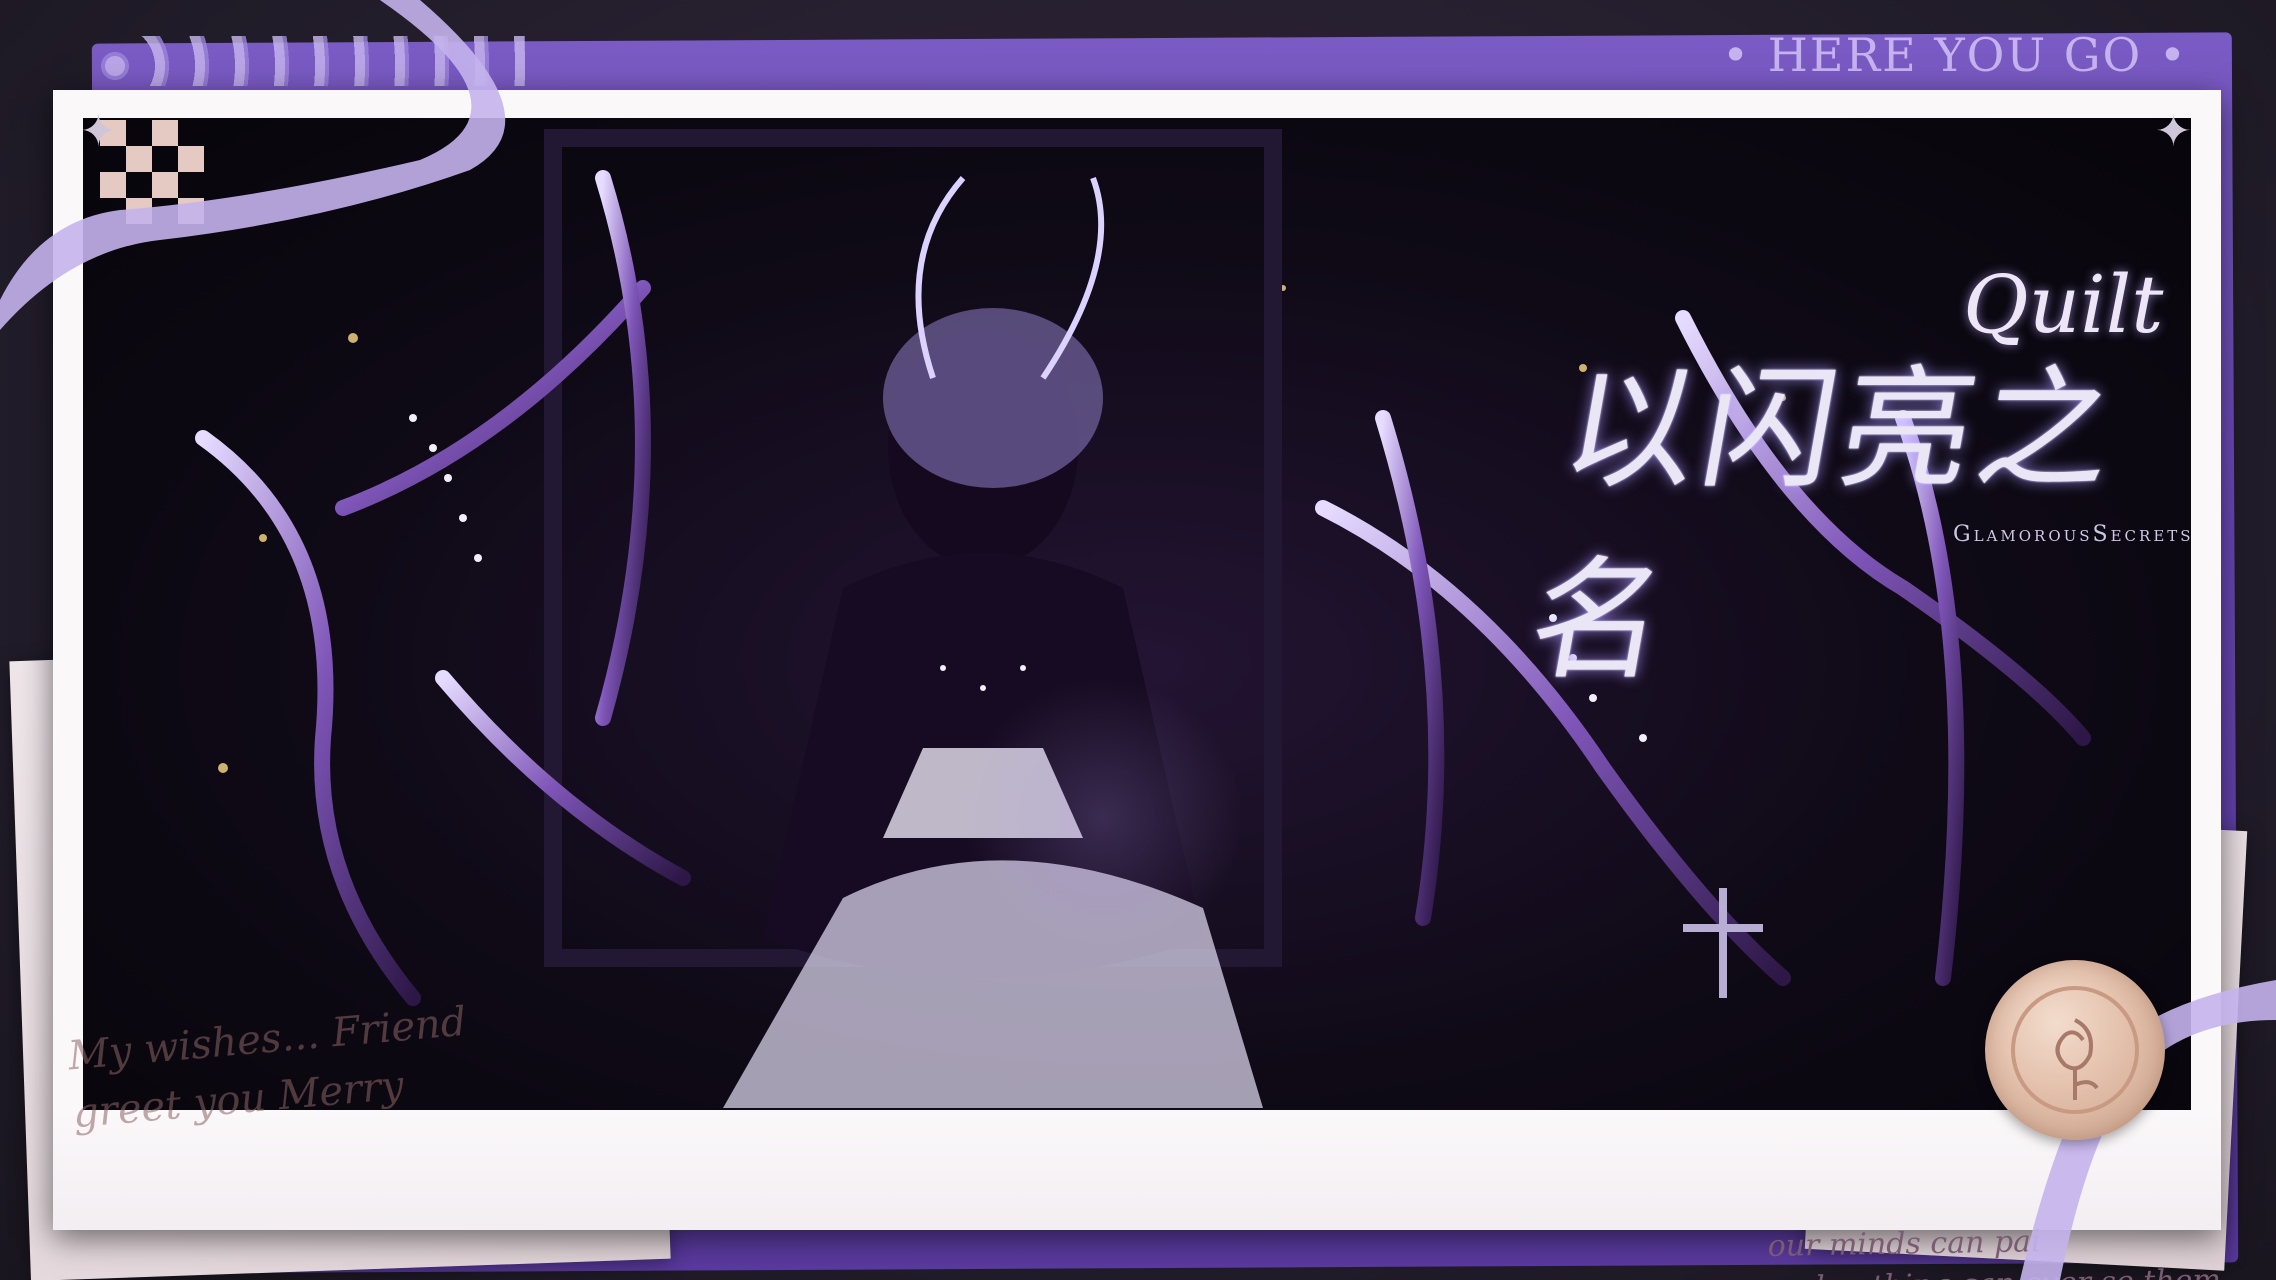  I want to click on tagline: • HERE YOU GO •, so click(1955, 55).